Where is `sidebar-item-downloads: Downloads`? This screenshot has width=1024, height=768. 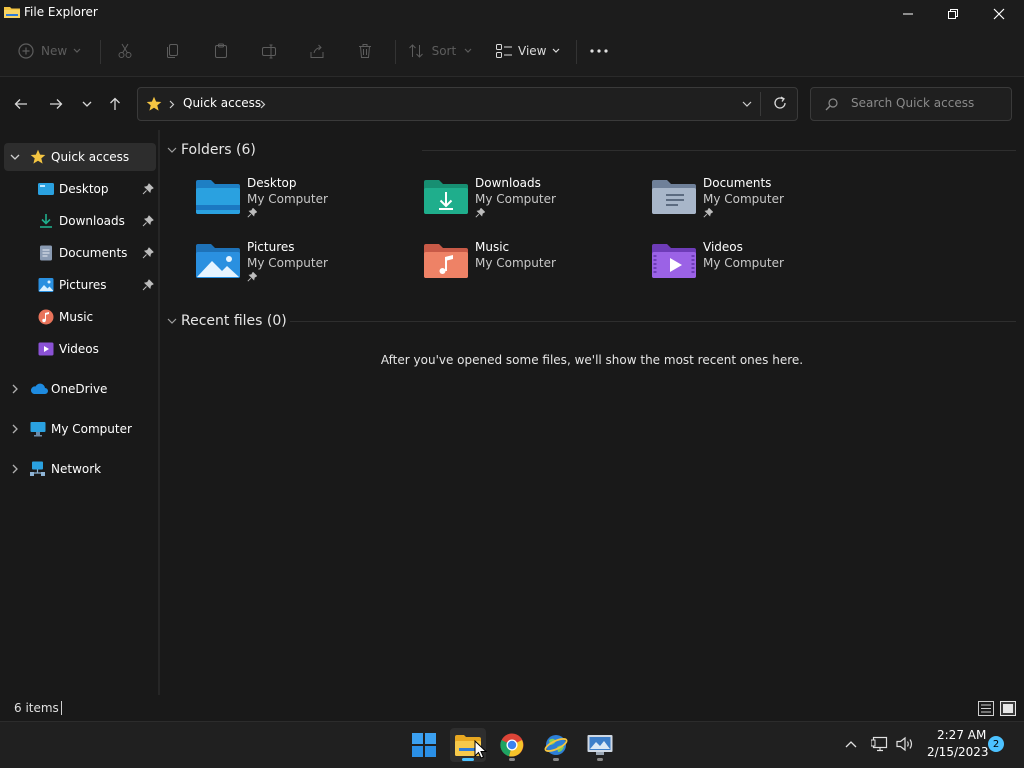 sidebar-item-downloads: Downloads is located at coordinates (80, 221).